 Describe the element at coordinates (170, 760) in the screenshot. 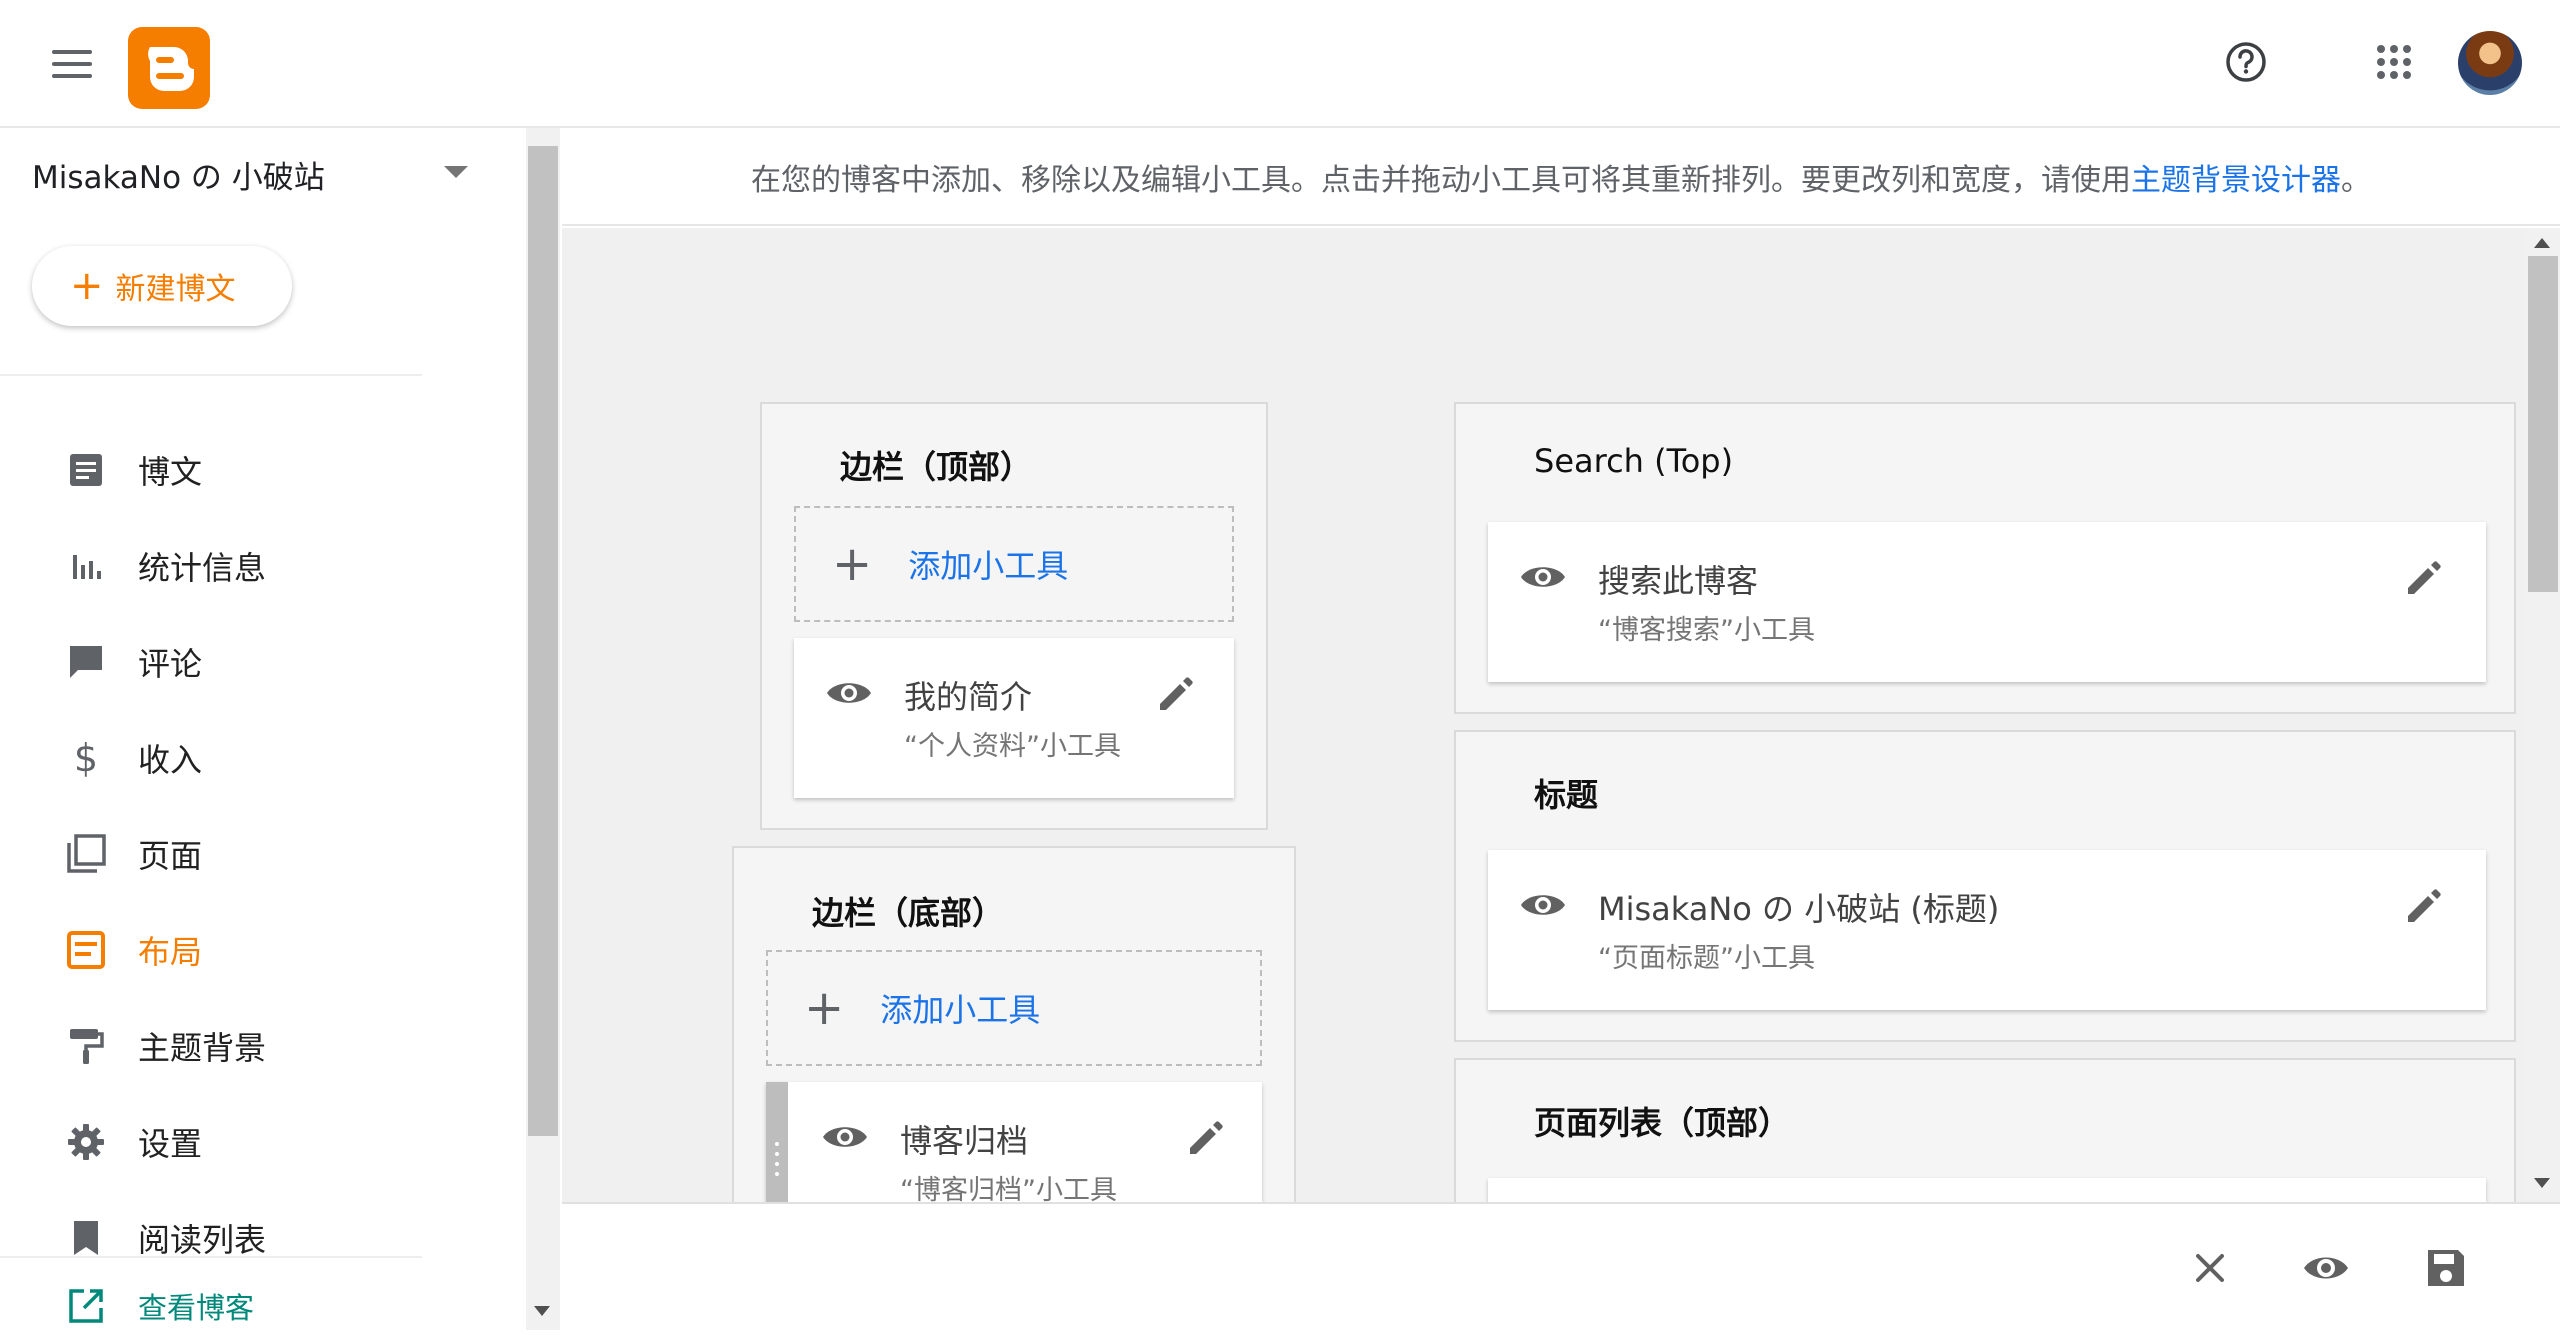

I see `sidebar-item-label: 收入` at that location.